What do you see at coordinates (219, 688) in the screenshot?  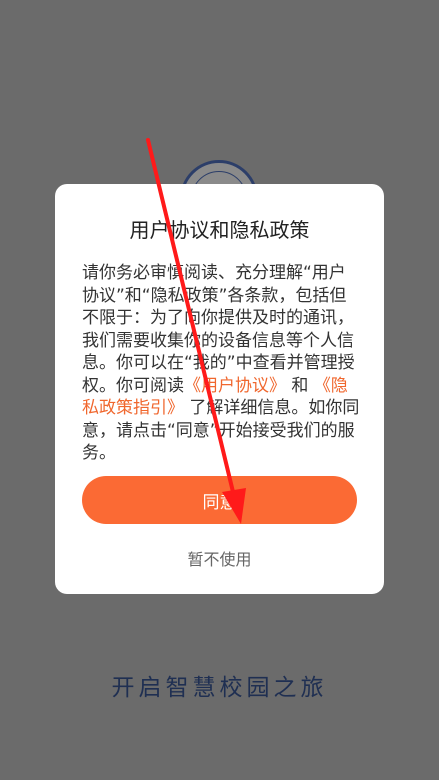 I see `slogan-text: 开启智慧校园之旅` at bounding box center [219, 688].